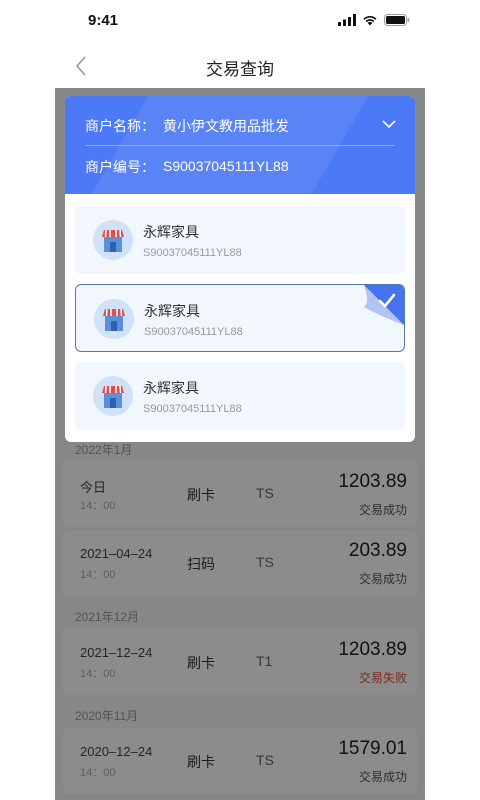  Describe the element at coordinates (103, 20) in the screenshot. I see `status-time: 9:41` at that location.